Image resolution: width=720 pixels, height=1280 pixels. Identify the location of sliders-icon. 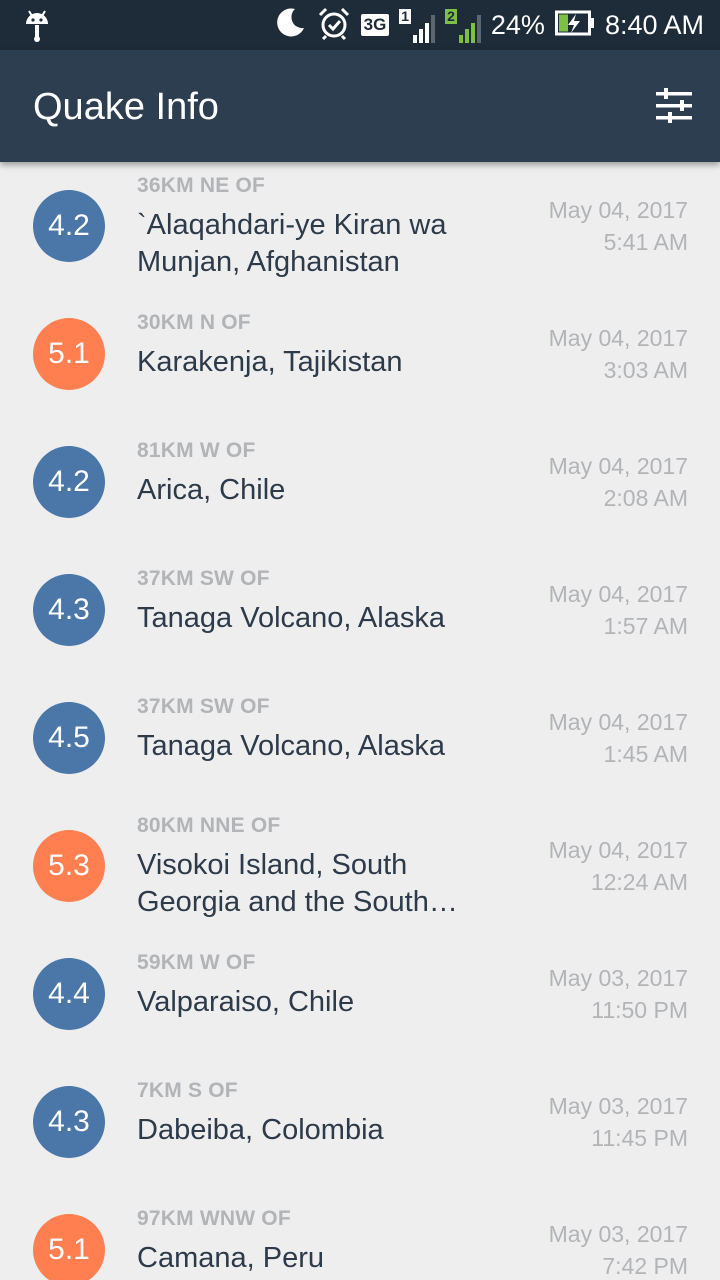
(674, 105).